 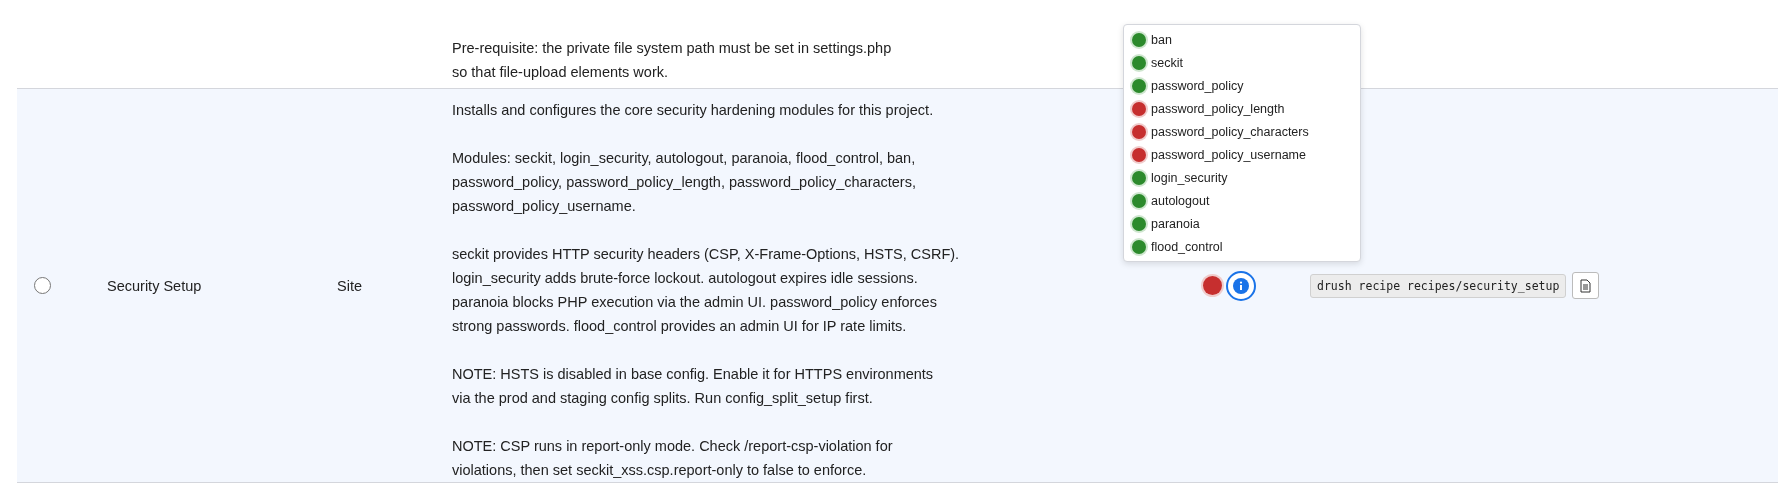 I want to click on module-name: paranoia, so click(x=1175, y=223).